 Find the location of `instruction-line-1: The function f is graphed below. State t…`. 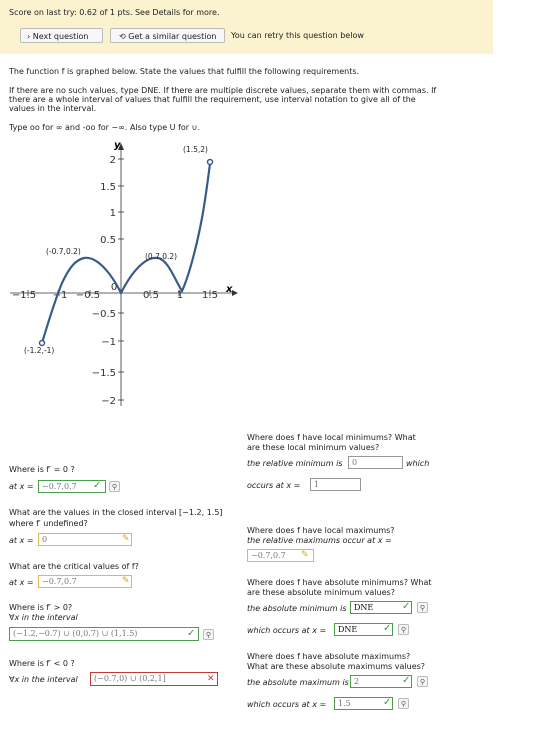

instruction-line-1: The function f is graphed below. State t… is located at coordinates (184, 71).